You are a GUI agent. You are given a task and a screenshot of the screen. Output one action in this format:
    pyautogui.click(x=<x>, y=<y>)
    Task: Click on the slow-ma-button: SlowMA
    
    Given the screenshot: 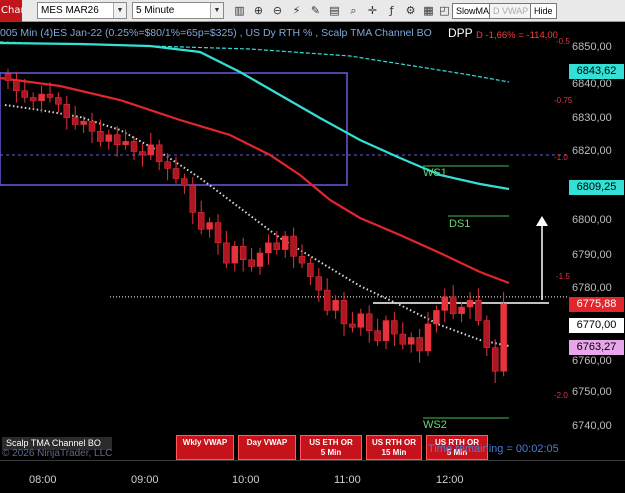 What is the action you would take?
    pyautogui.click(x=473, y=11)
    